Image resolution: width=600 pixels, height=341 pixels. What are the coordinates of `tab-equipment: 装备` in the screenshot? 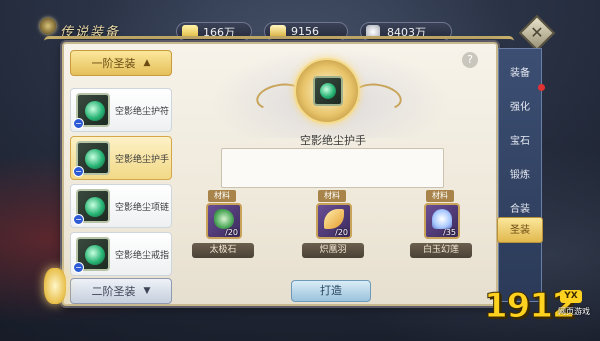 It's located at (520, 74).